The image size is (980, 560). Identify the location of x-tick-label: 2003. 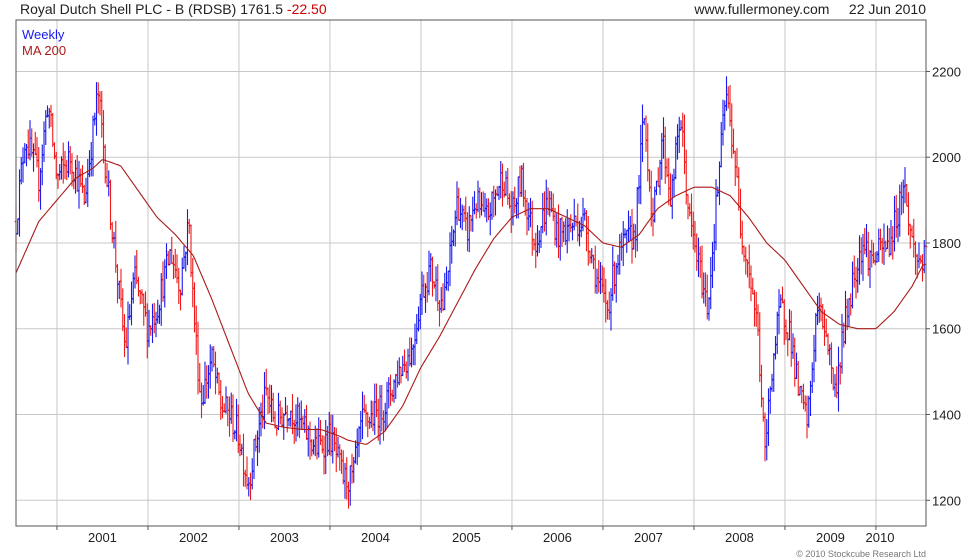
(284, 537).